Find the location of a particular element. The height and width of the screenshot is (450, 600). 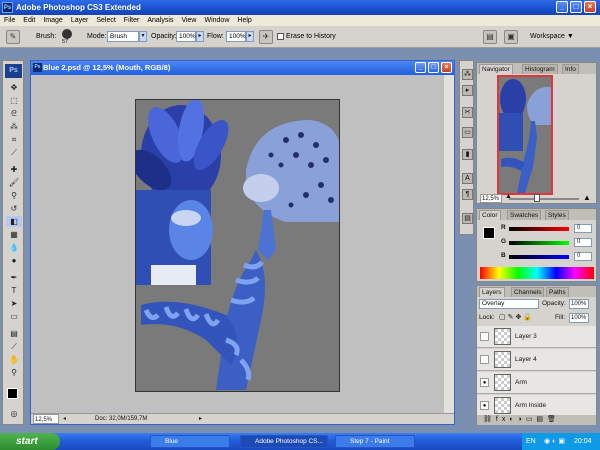

tool-presets-icon: ▸ is located at coordinates (467, 90).